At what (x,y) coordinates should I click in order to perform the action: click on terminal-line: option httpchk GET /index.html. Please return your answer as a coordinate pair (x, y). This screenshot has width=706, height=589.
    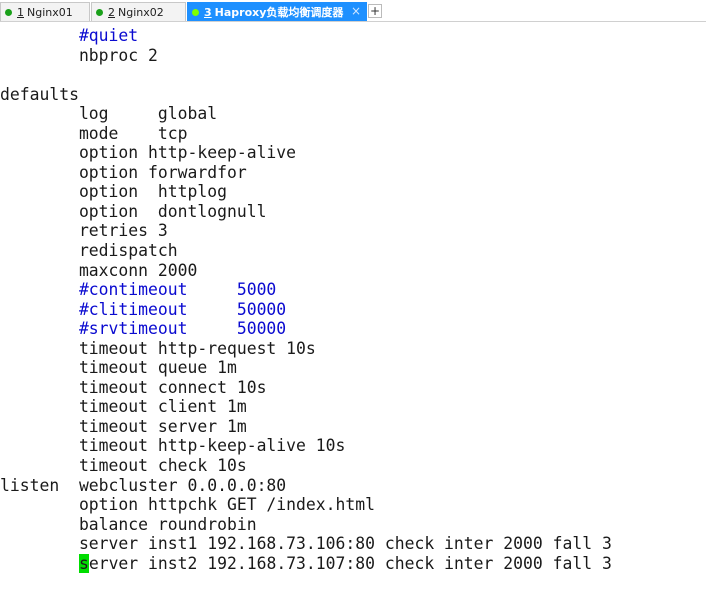
    Looking at the image, I should click on (187, 505).